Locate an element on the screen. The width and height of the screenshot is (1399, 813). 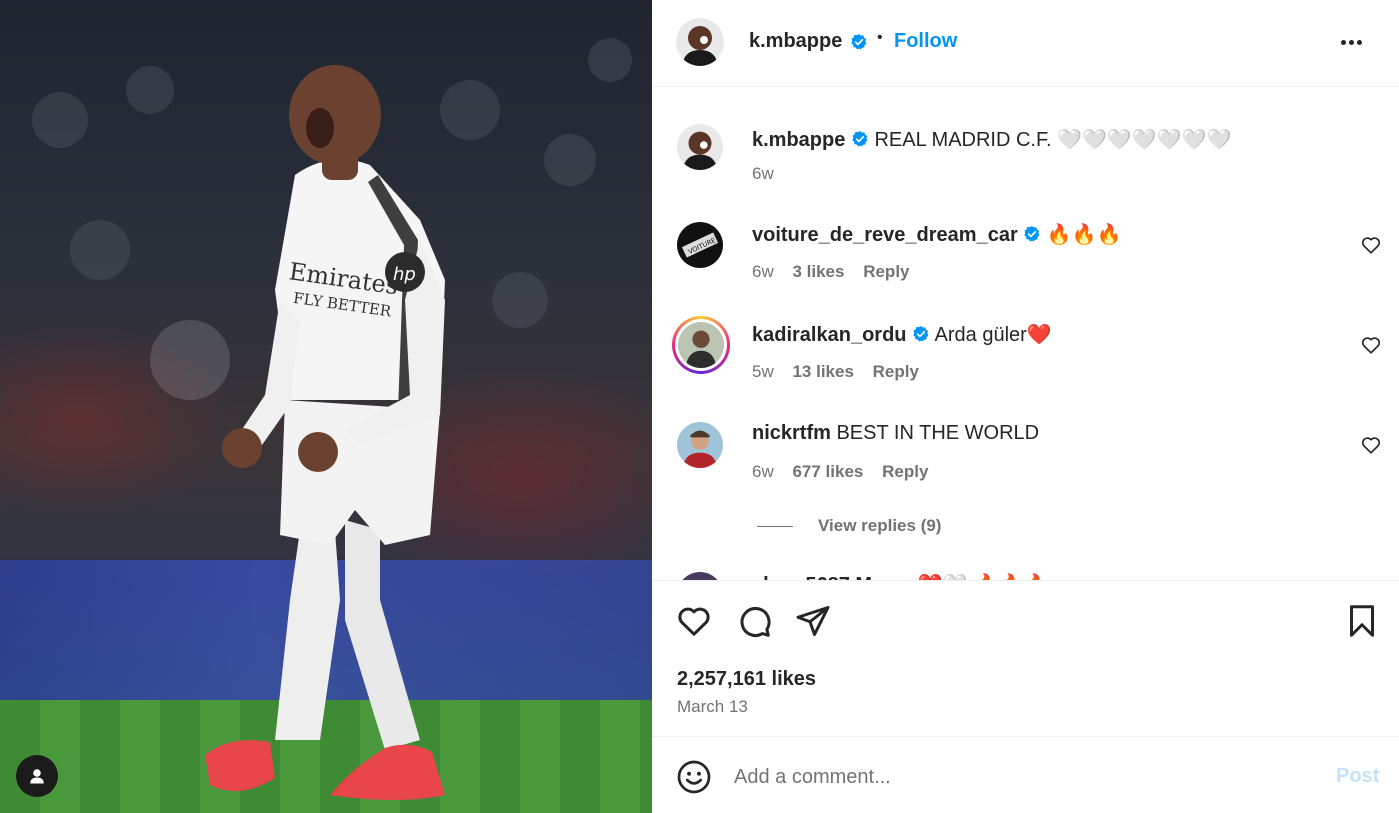
comment-username: nickrtfm is located at coordinates (791, 433).